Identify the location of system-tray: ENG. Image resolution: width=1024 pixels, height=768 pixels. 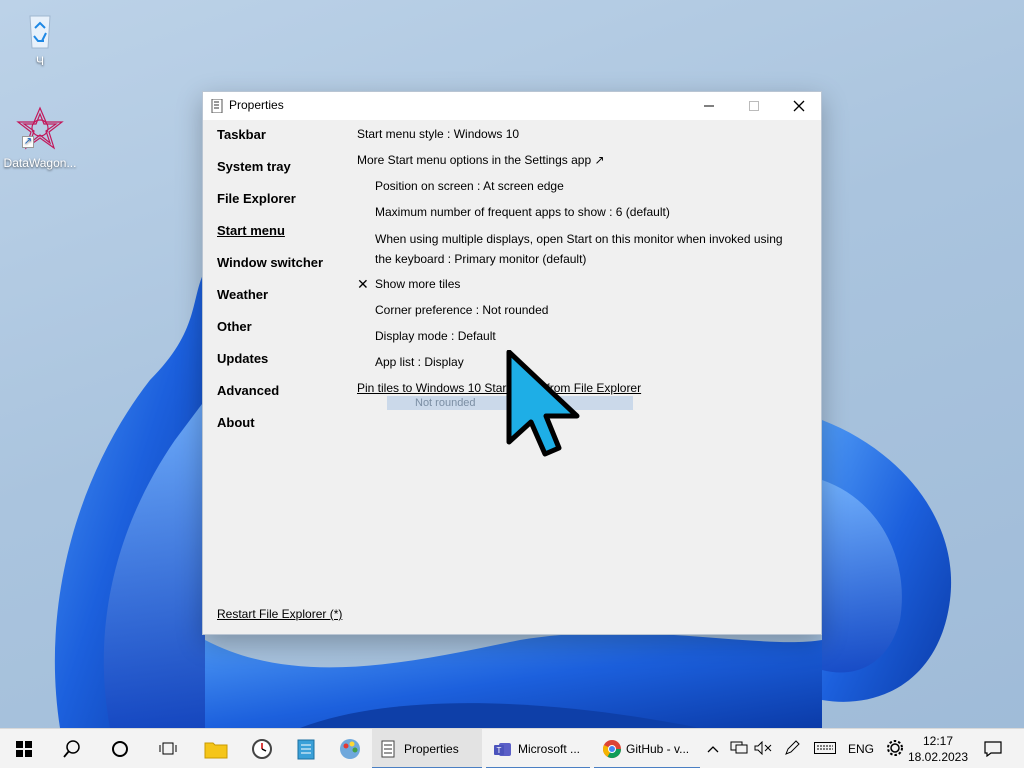
(807, 748).